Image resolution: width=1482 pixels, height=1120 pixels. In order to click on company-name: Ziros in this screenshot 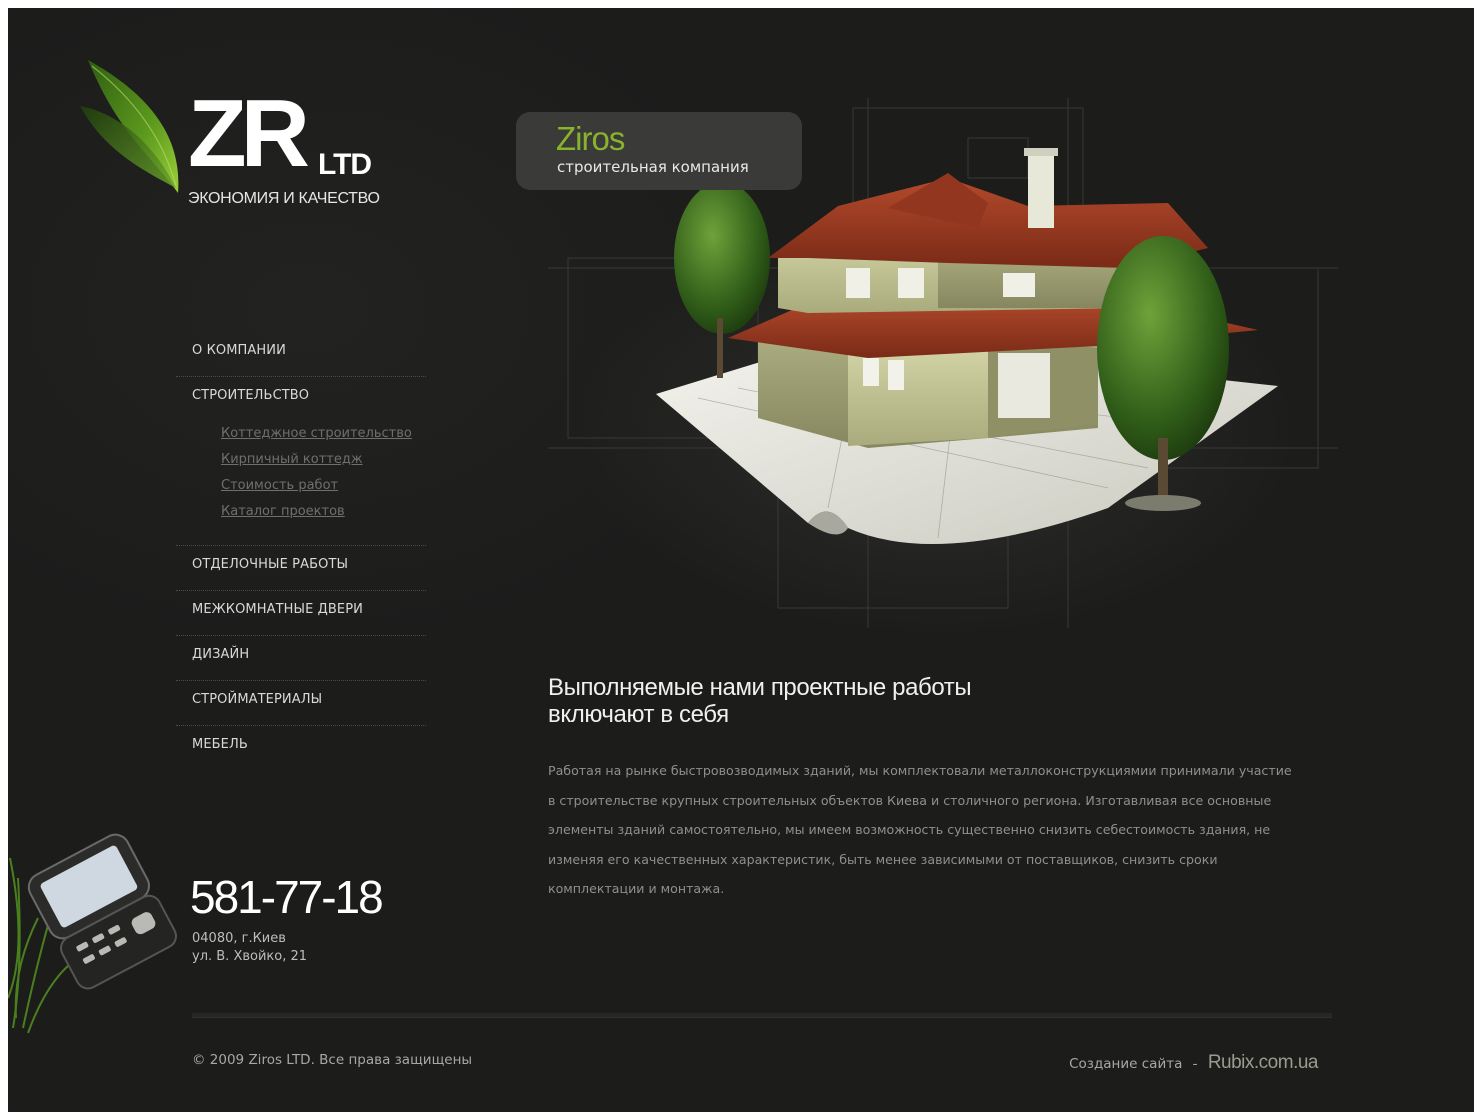, I will do `click(590, 138)`.